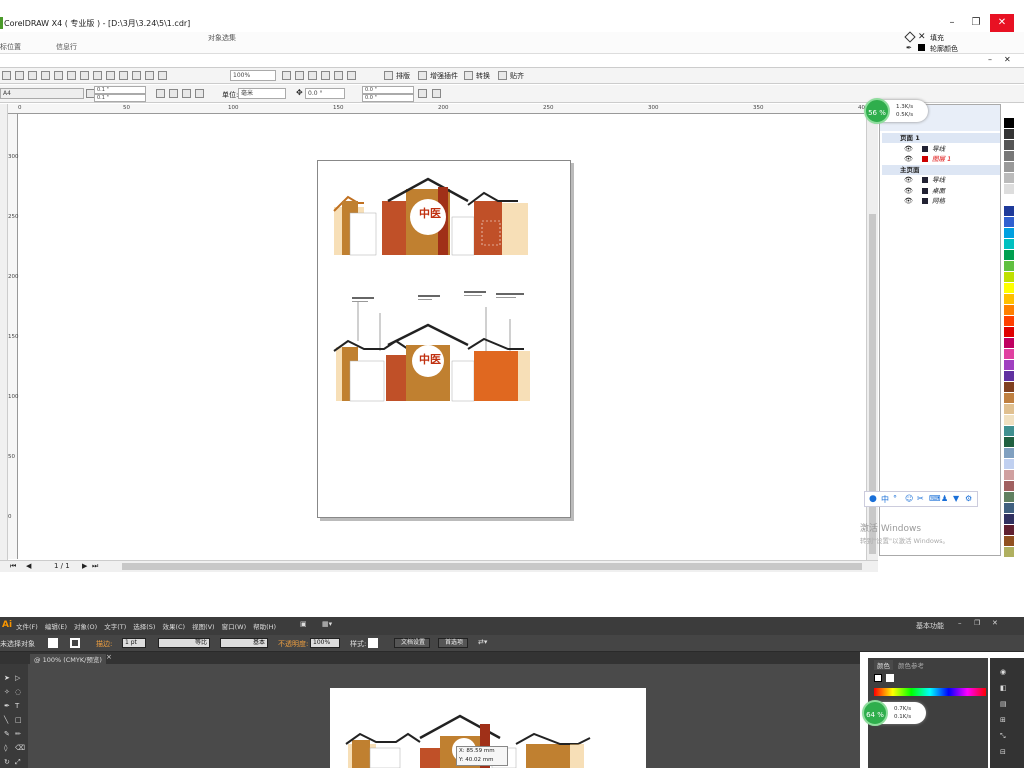 This screenshot has height=768, width=1024. Describe the element at coordinates (388, 90) in the screenshot. I see `duplicate-x-field: 0.0 "` at that location.